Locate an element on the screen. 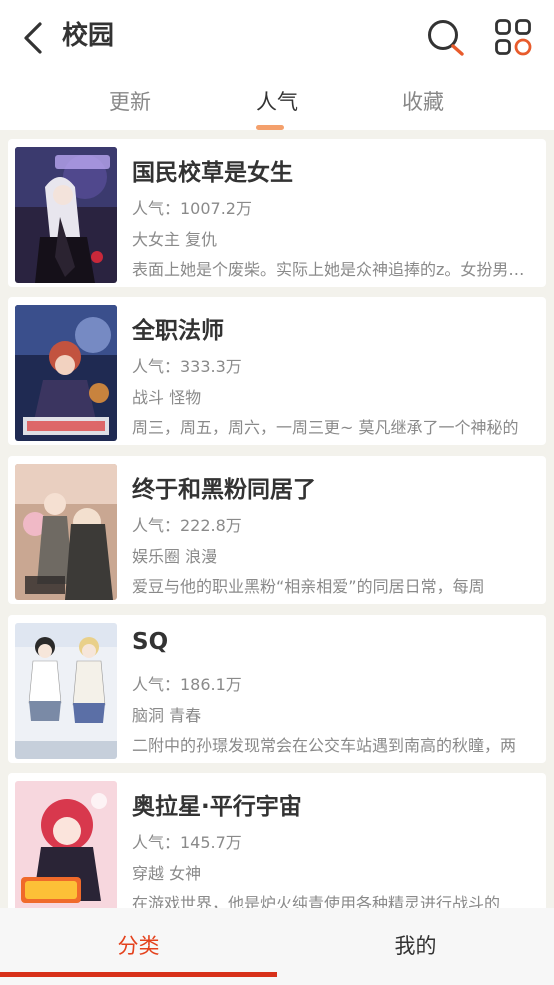 This screenshot has height=985, width=554. comic-description: 二附中的孙璟发现常会在公交车站遇到南高的秋瞳，两 is located at coordinates (324, 745).